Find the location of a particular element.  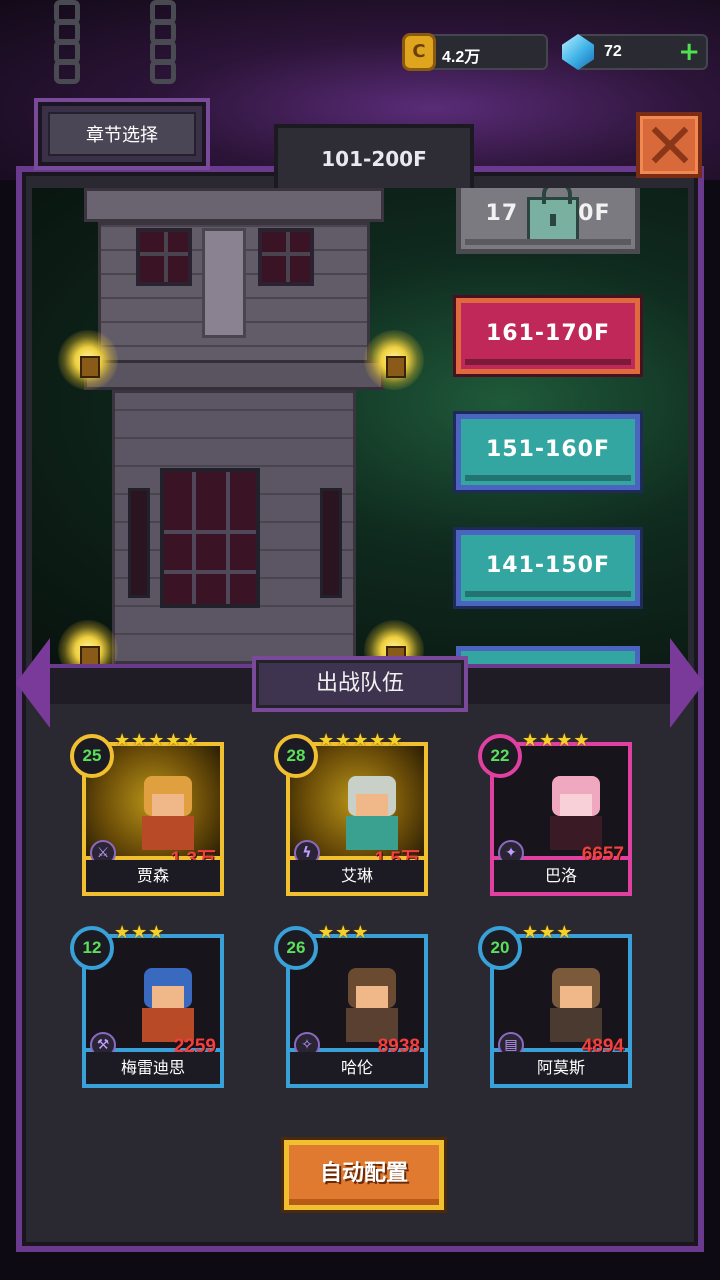

coin-counter: C 4.2万 is located at coordinates (475, 52).